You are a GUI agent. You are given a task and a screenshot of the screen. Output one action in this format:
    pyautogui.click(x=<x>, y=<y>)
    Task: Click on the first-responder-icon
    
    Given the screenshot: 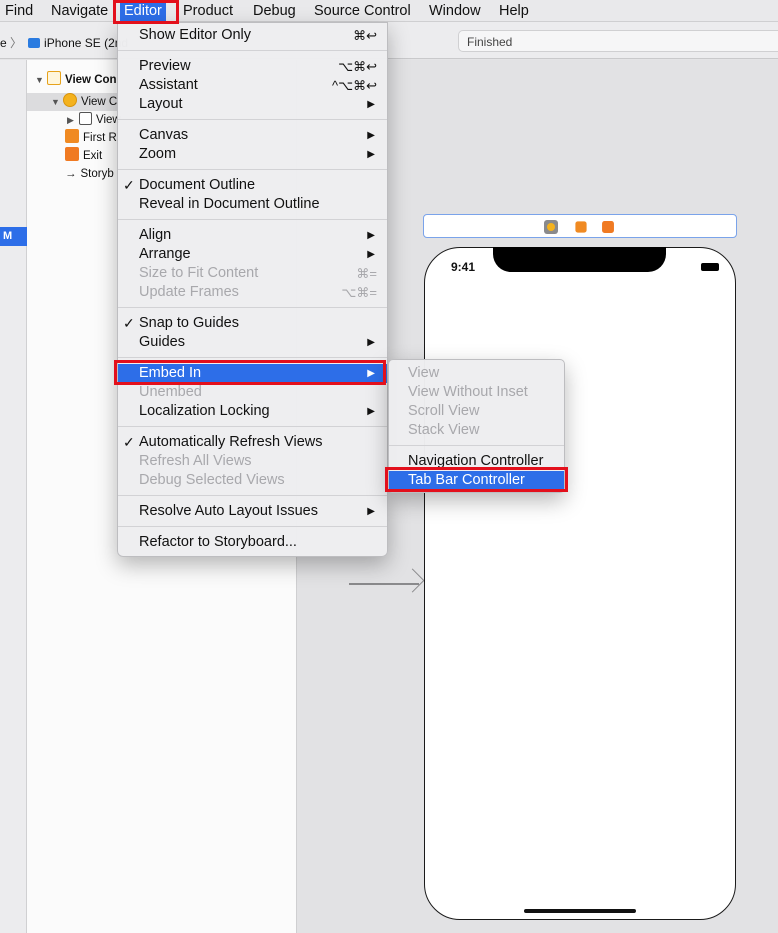 What is the action you would take?
    pyautogui.click(x=72, y=136)
    